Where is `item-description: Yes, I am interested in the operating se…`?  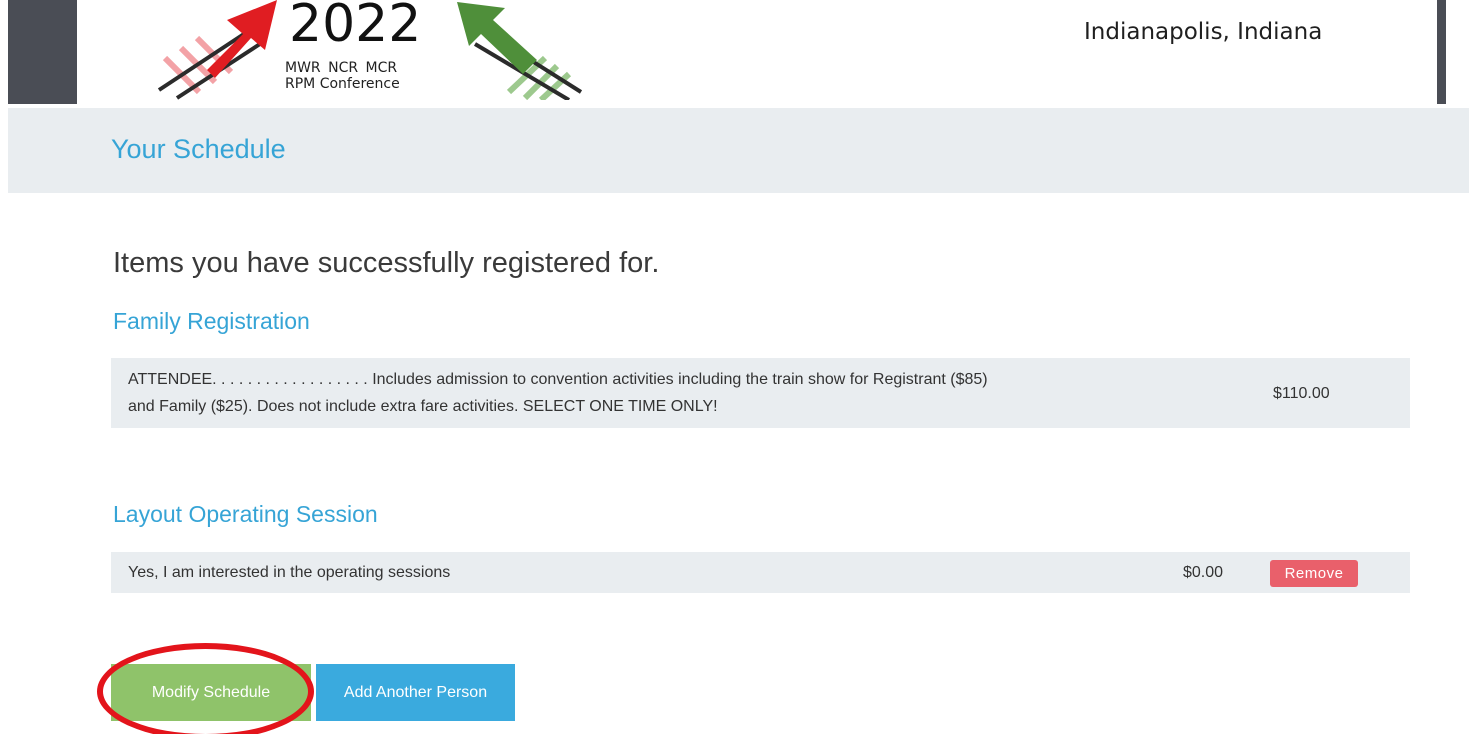
item-description: Yes, I am interested in the operating se… is located at coordinates (289, 572).